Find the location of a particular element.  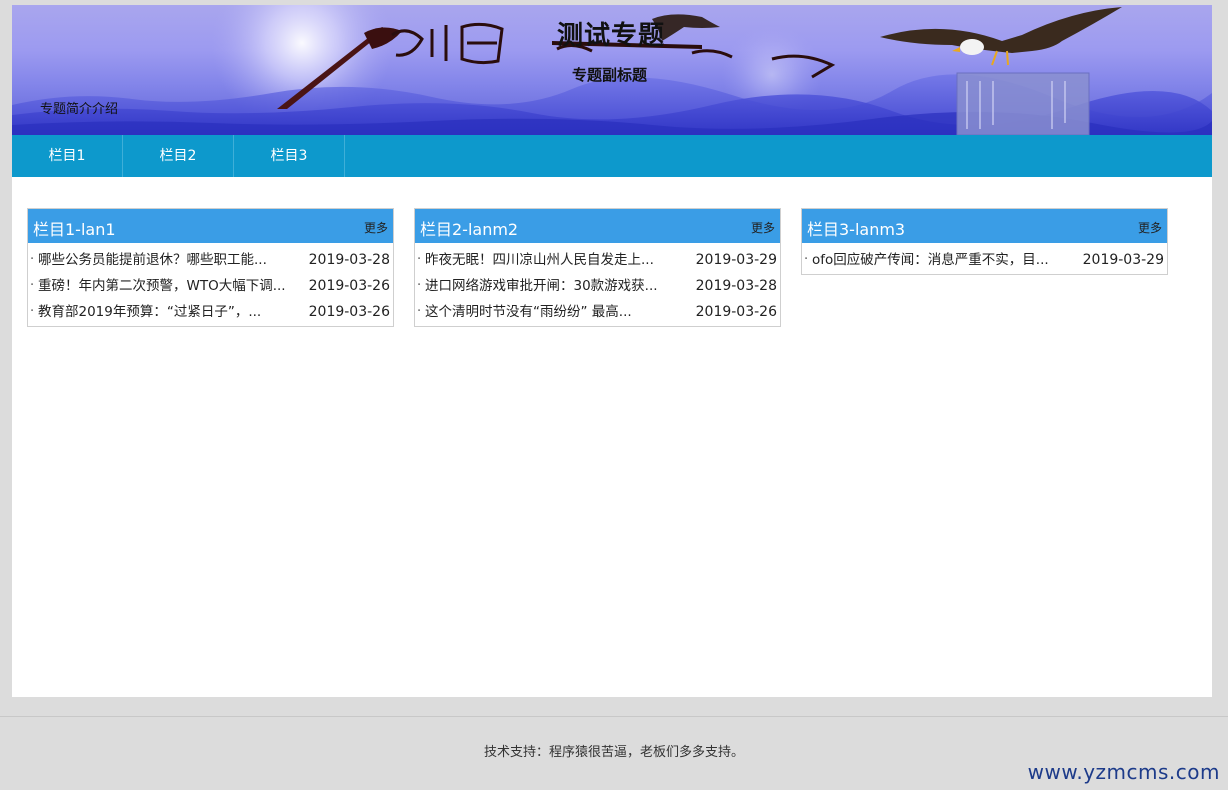

list-item: · ofo回应破产传闻：消息严重不实，目... 2019-03-29 is located at coordinates (984, 260).